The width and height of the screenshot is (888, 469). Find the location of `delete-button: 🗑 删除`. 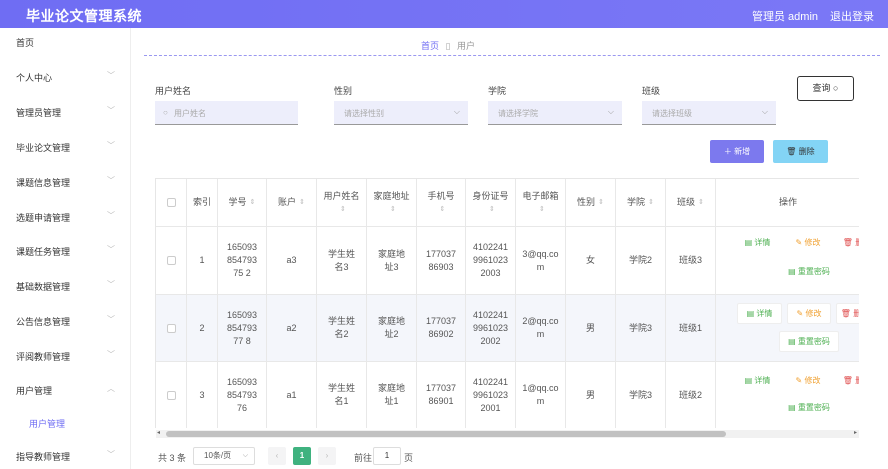

delete-button: 🗑 删除 is located at coordinates (800, 151).